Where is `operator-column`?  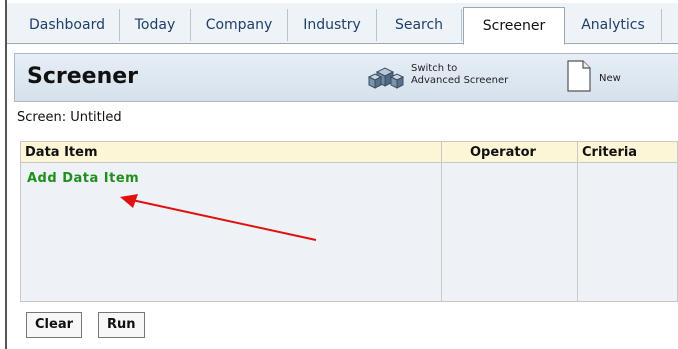 operator-column is located at coordinates (509, 232).